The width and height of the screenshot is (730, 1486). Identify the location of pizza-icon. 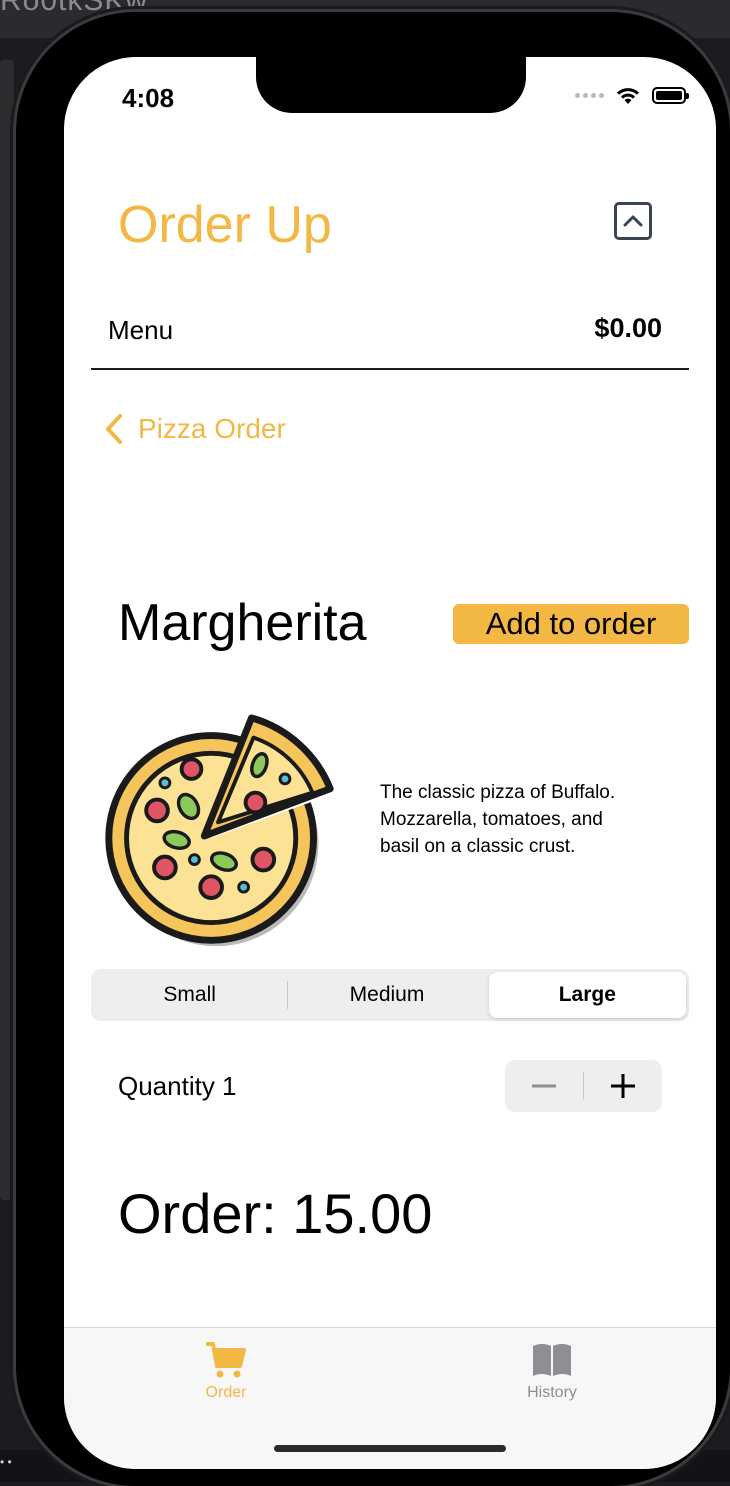
(219, 830).